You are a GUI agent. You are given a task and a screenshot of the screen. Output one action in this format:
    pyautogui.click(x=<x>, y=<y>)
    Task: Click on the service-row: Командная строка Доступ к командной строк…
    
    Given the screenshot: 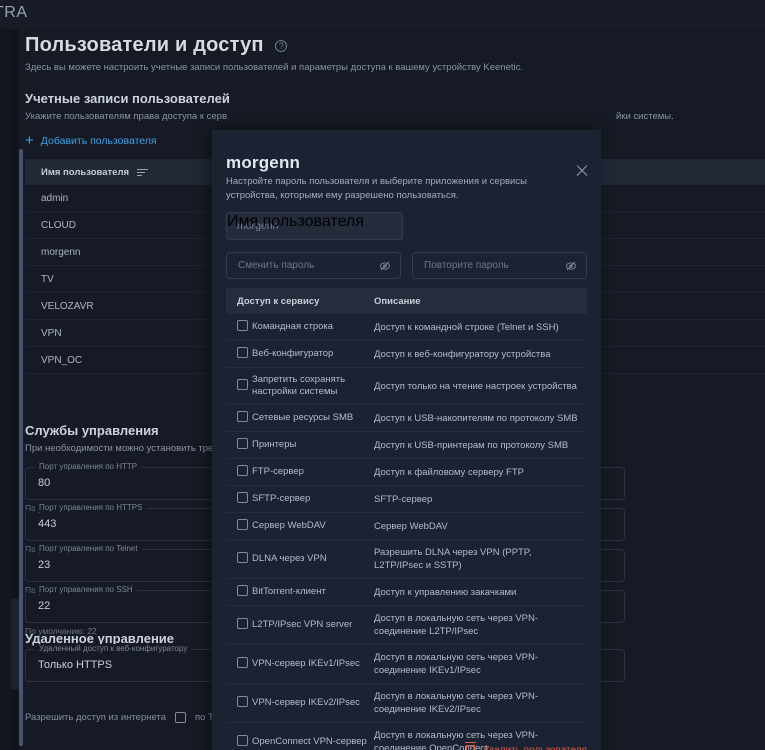 What is the action you would take?
    pyautogui.click(x=406, y=327)
    